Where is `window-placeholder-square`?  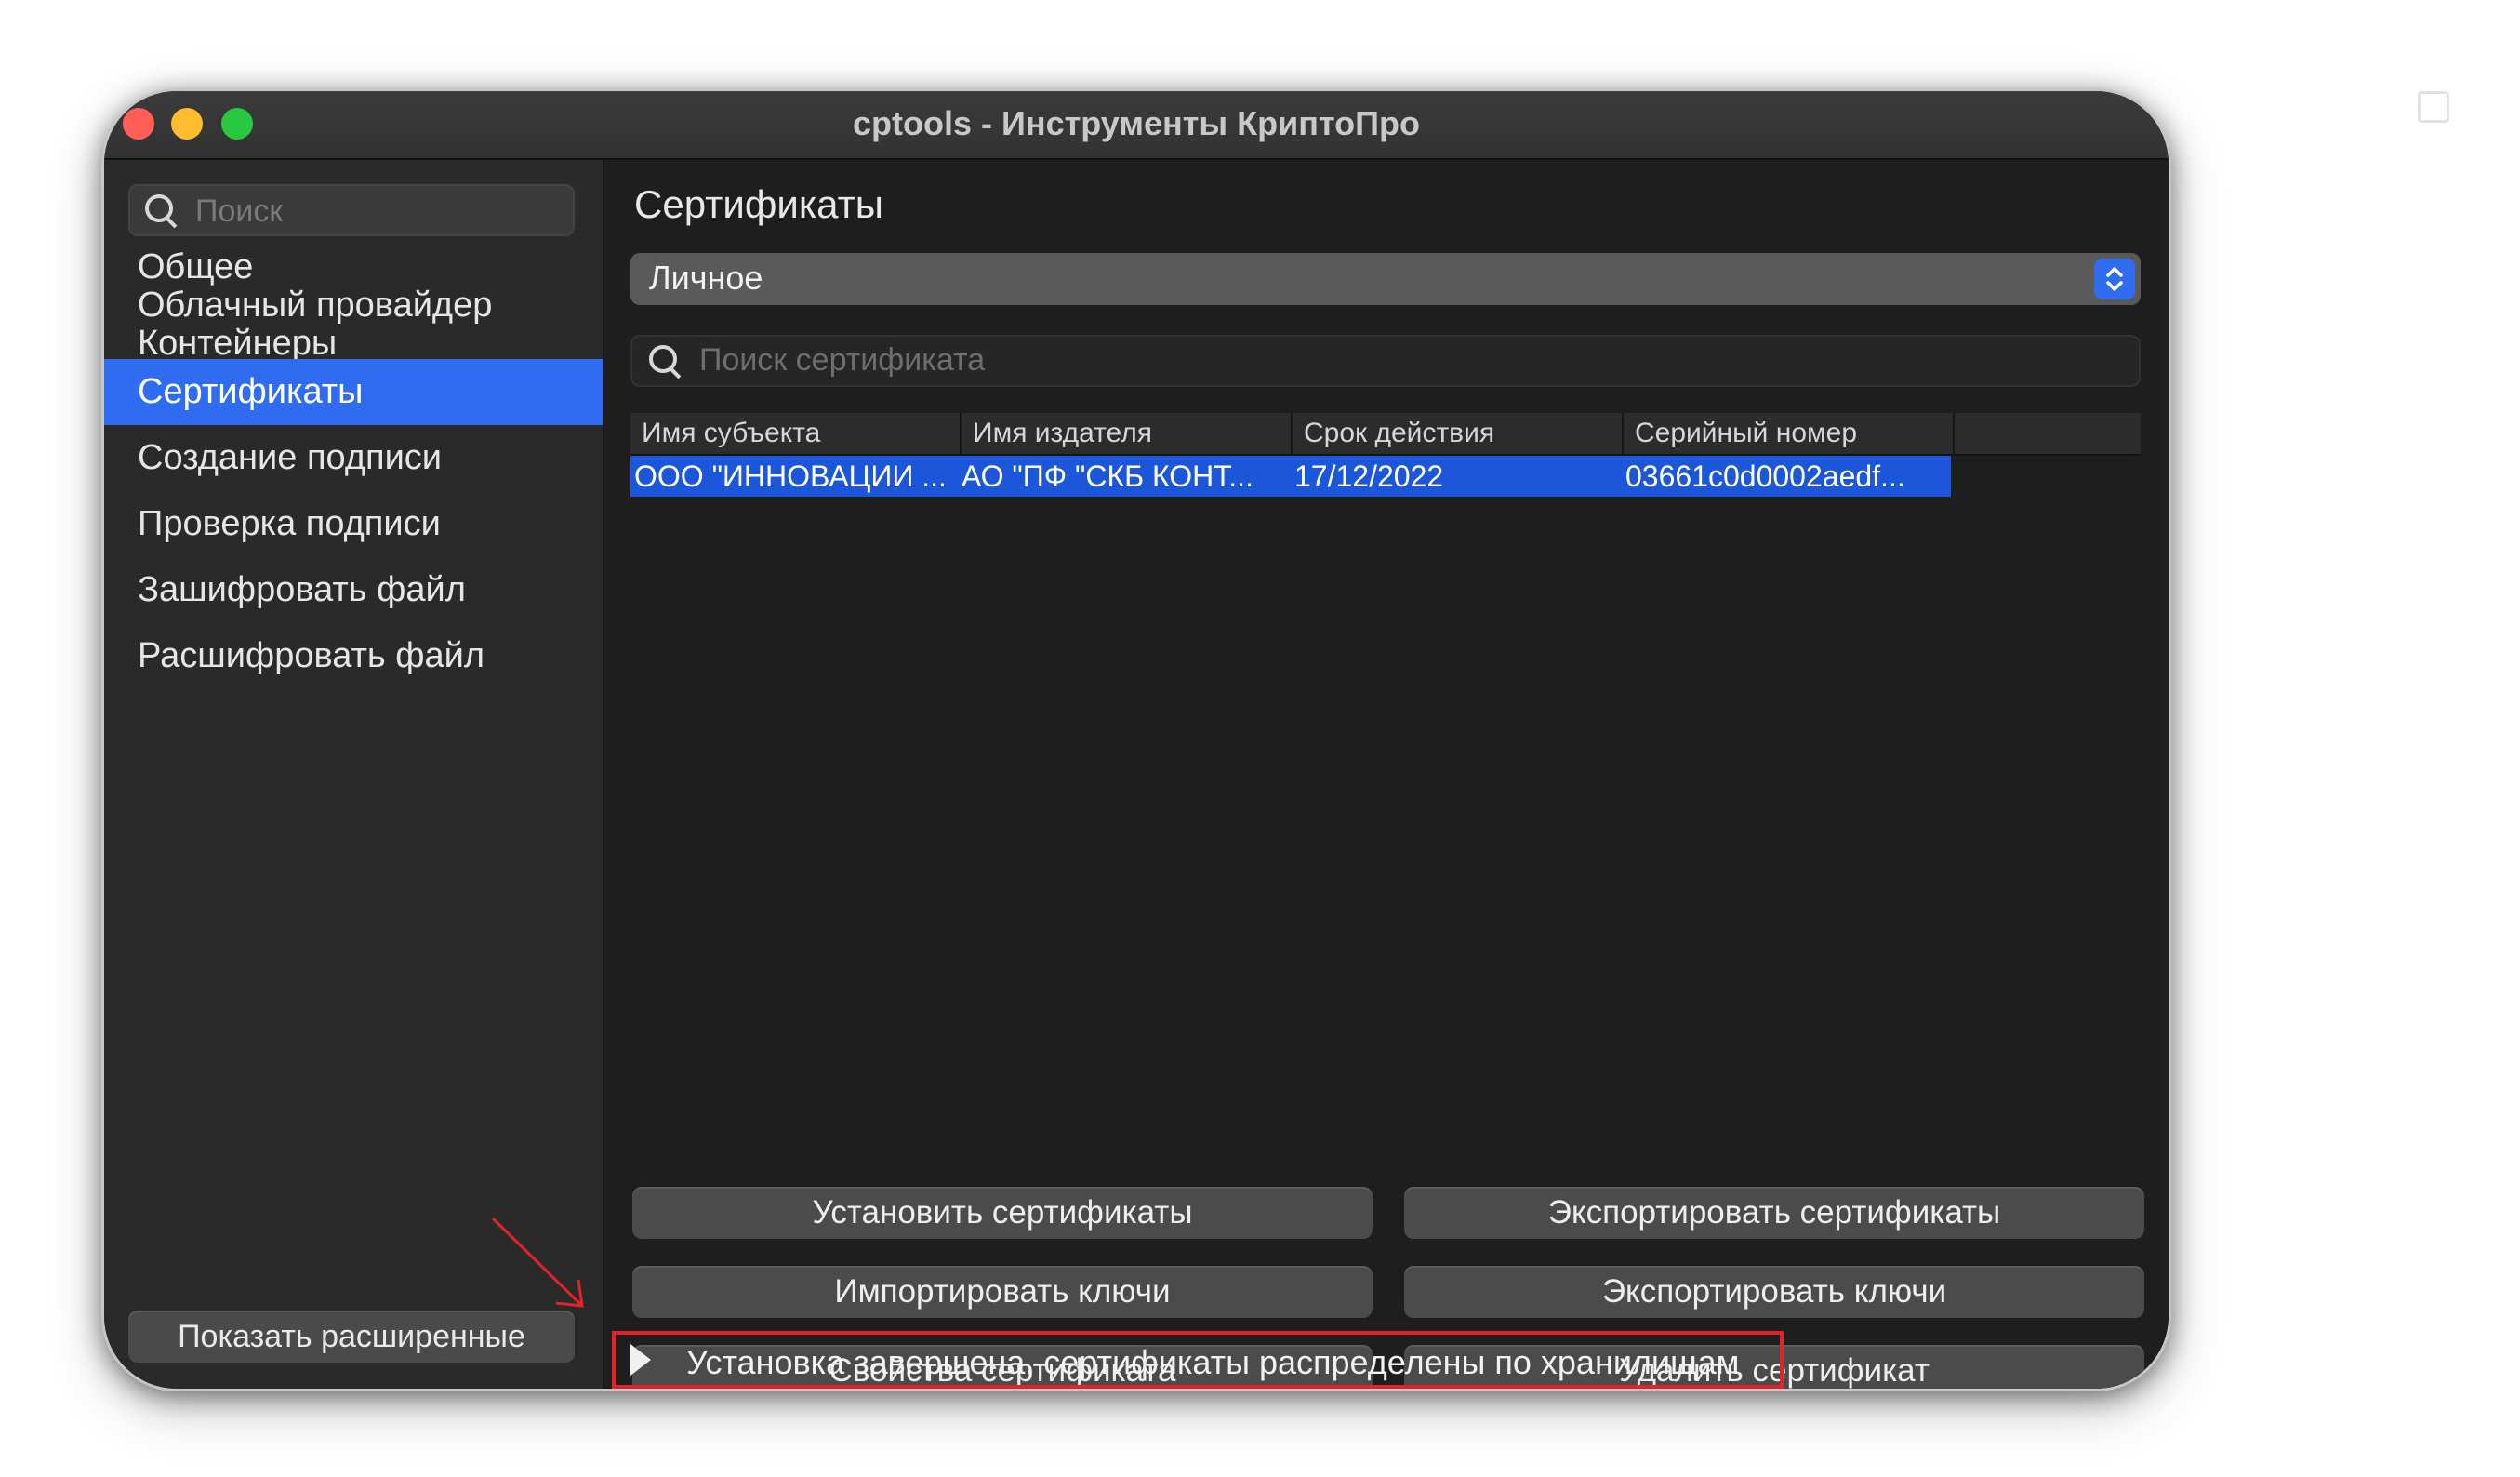
window-placeholder-square is located at coordinates (2433, 107).